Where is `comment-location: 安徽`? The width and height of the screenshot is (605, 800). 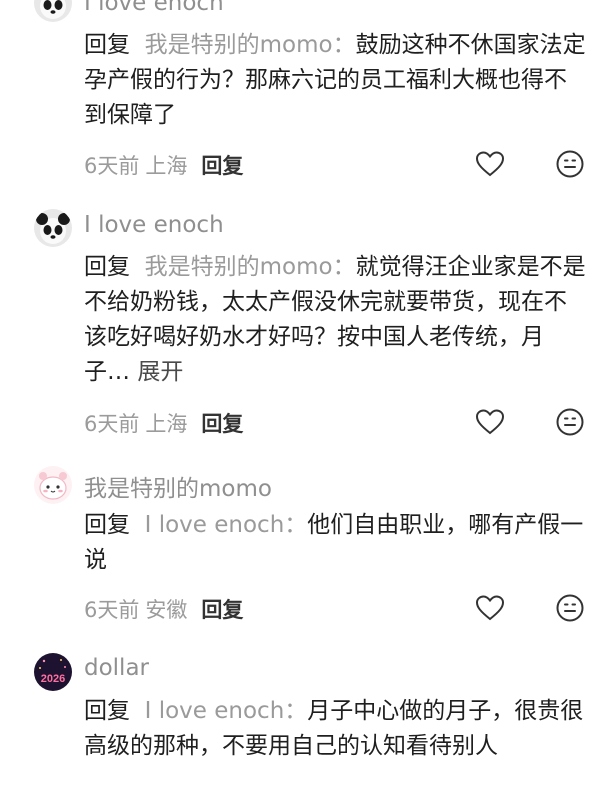 comment-location: 安徽 is located at coordinates (166, 610).